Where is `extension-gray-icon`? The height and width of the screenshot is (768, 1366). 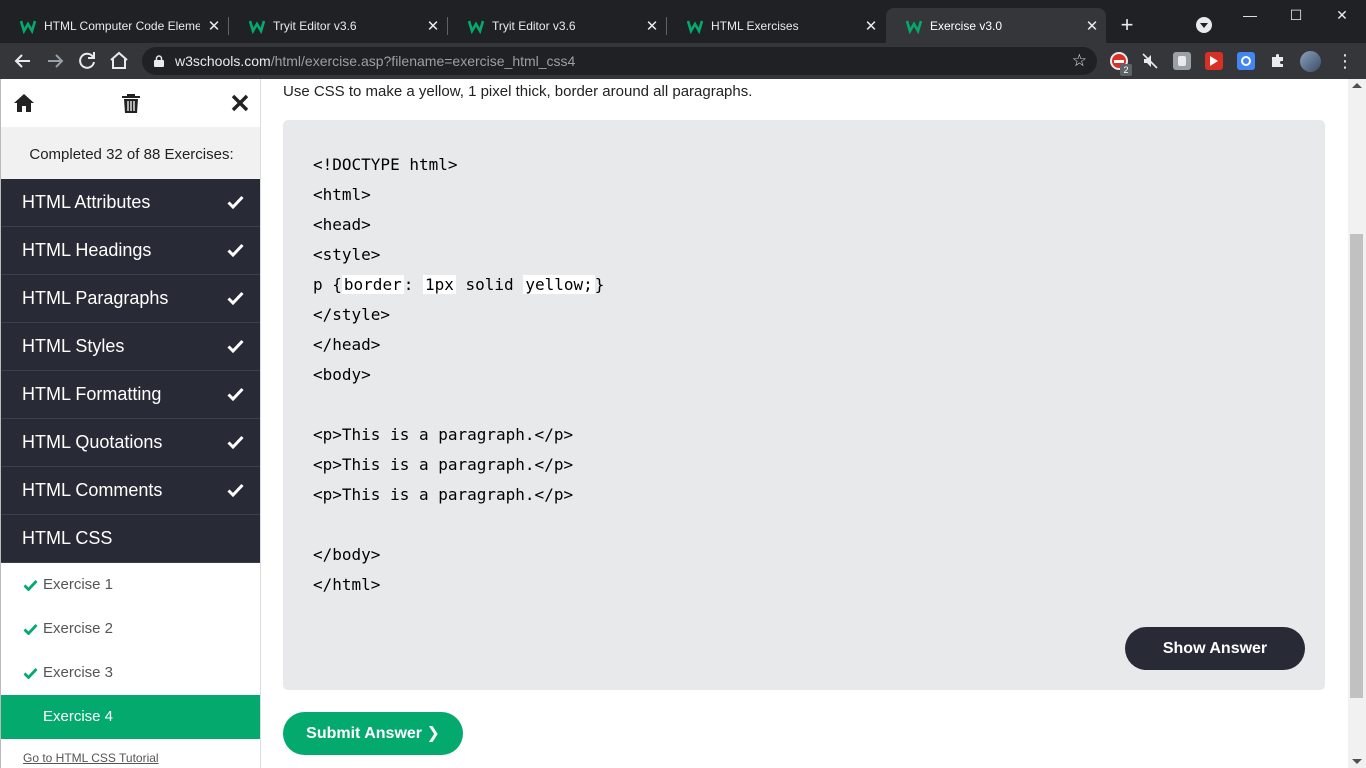
extension-gray-icon is located at coordinates (1182, 61).